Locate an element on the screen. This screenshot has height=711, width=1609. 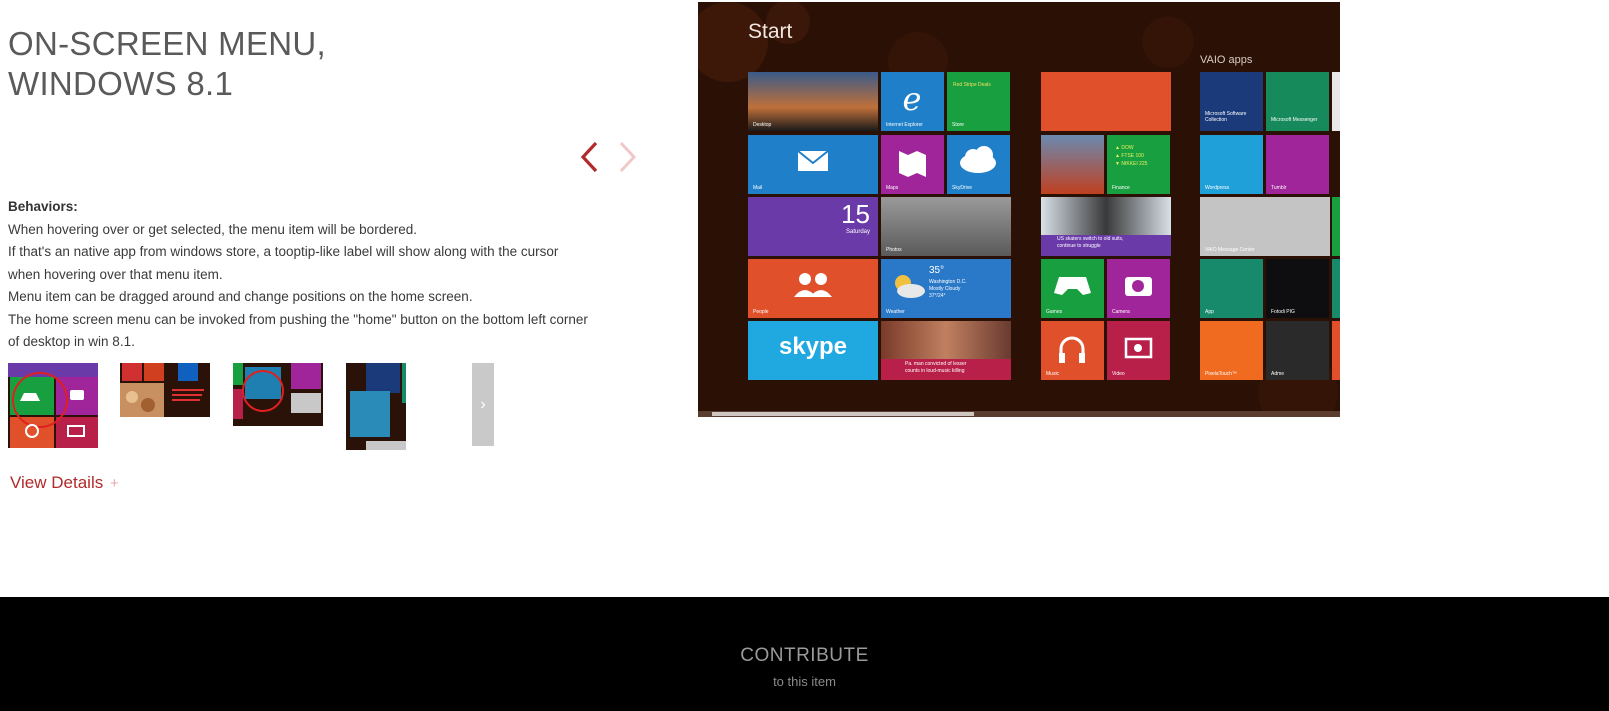
tile-vaio-1: Microsoft Software Collection is located at coordinates (1231, 101).